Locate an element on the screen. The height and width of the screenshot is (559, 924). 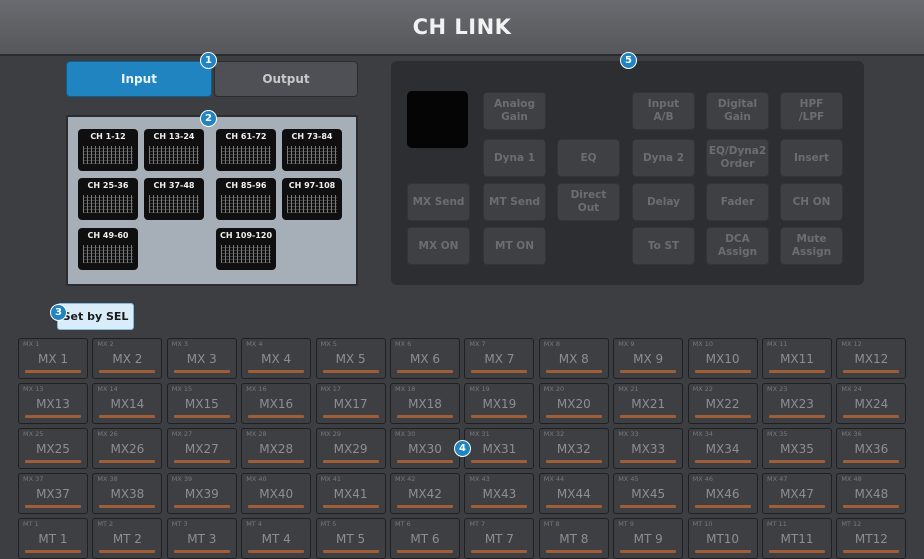
tab-output: Output is located at coordinates (286, 79).